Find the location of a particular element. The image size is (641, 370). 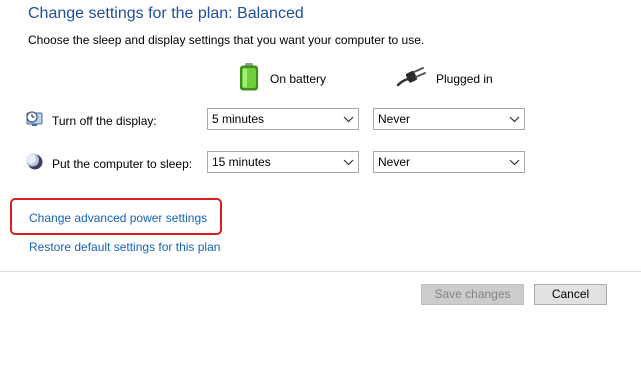

display-on-battery-select: 5 minutes is located at coordinates (283, 119).